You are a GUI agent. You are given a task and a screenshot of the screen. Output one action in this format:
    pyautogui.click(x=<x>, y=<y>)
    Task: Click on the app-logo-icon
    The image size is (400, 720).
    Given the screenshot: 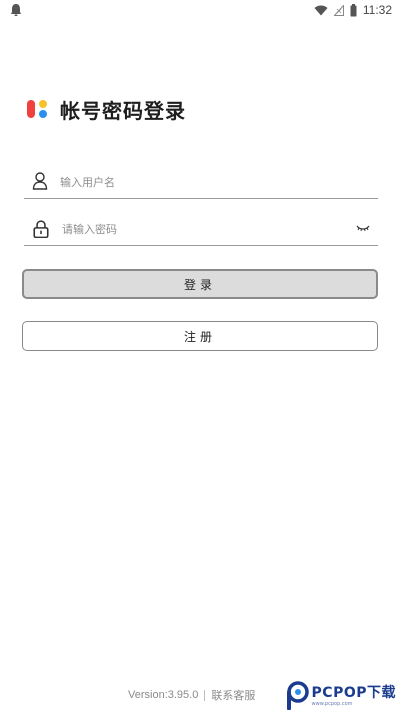 What is the action you would take?
    pyautogui.click(x=37, y=109)
    